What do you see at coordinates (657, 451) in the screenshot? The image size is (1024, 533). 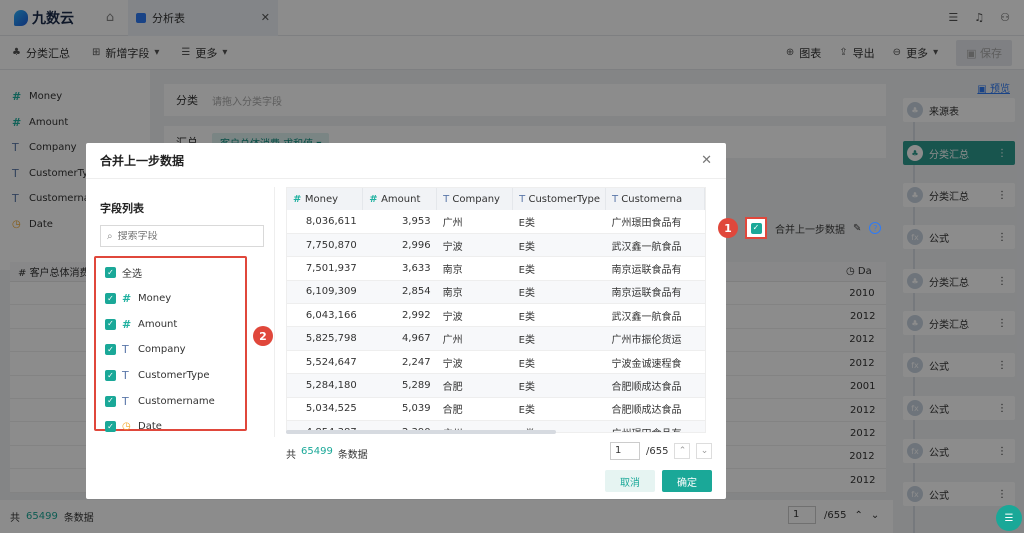 I see `modal-page-total: /655` at bounding box center [657, 451].